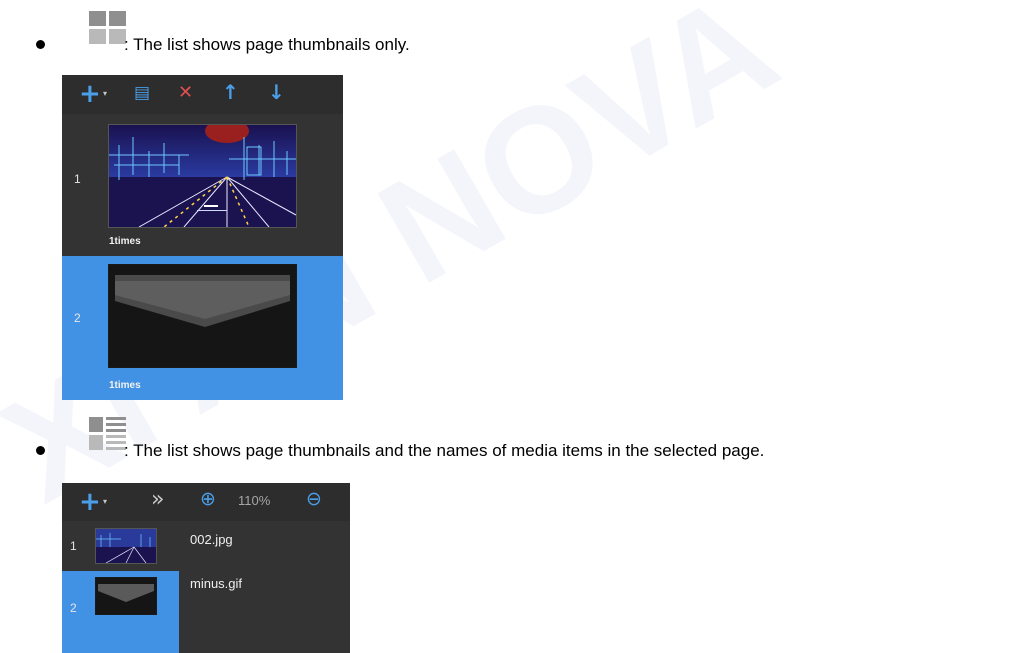 The height and width of the screenshot is (653, 1015). What do you see at coordinates (276, 92) in the screenshot?
I see `arrow-down-icon: ↓` at bounding box center [276, 92].